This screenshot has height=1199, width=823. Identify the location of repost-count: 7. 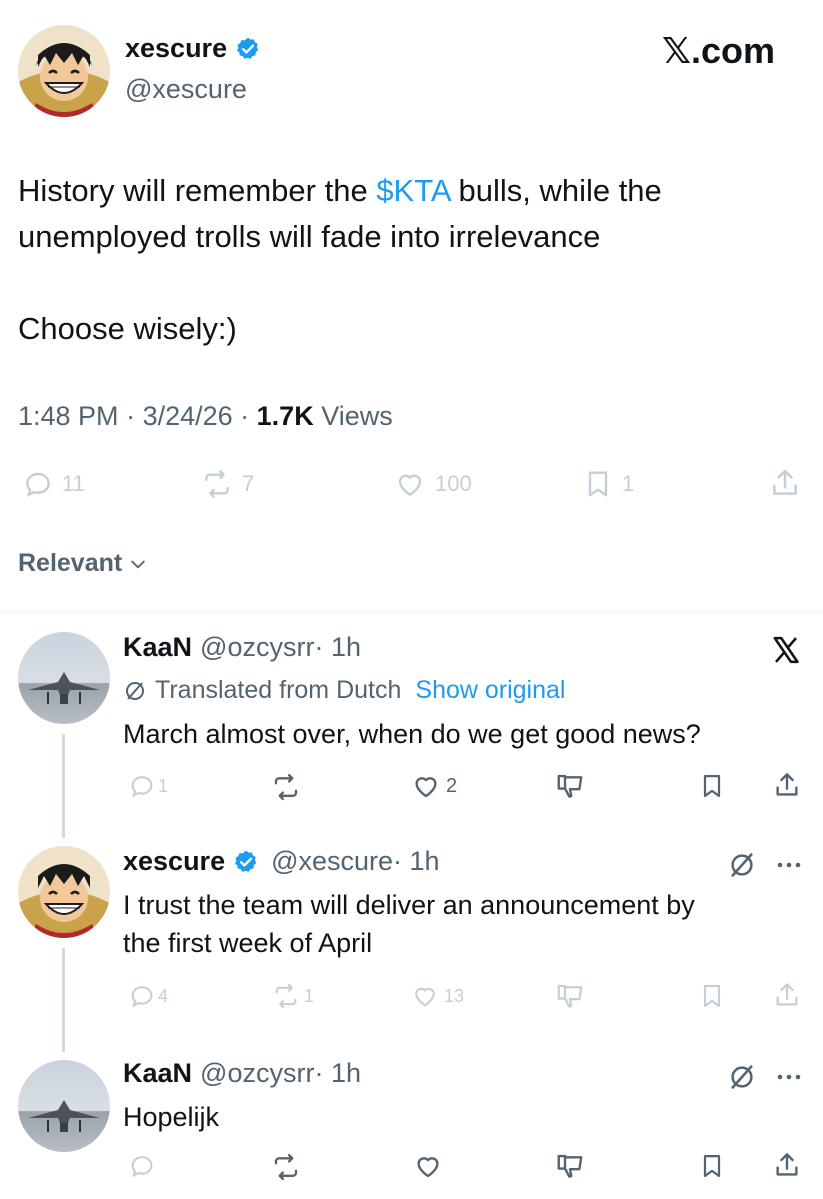
(248, 483).